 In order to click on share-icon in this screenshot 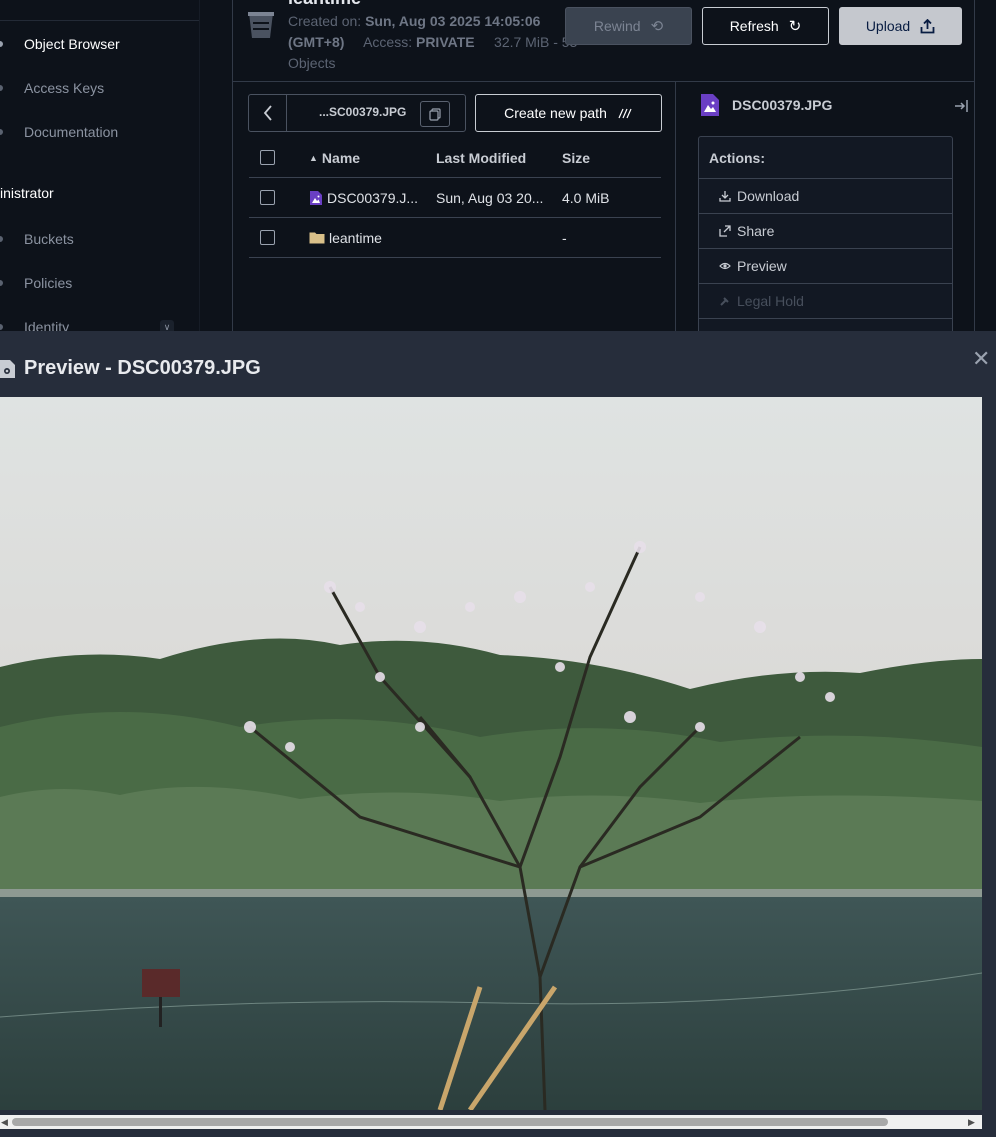, I will do `click(725, 231)`.